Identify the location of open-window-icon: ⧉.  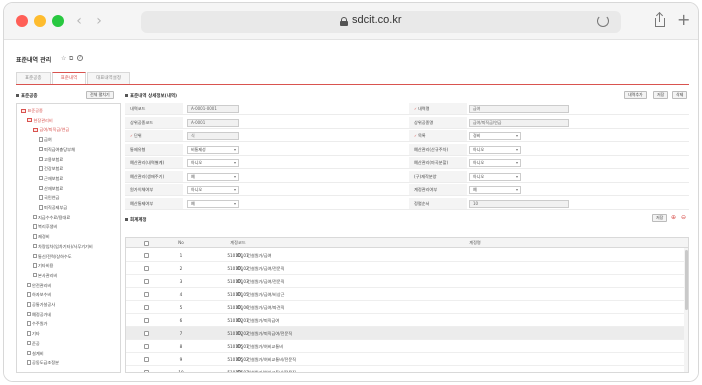
(71, 59).